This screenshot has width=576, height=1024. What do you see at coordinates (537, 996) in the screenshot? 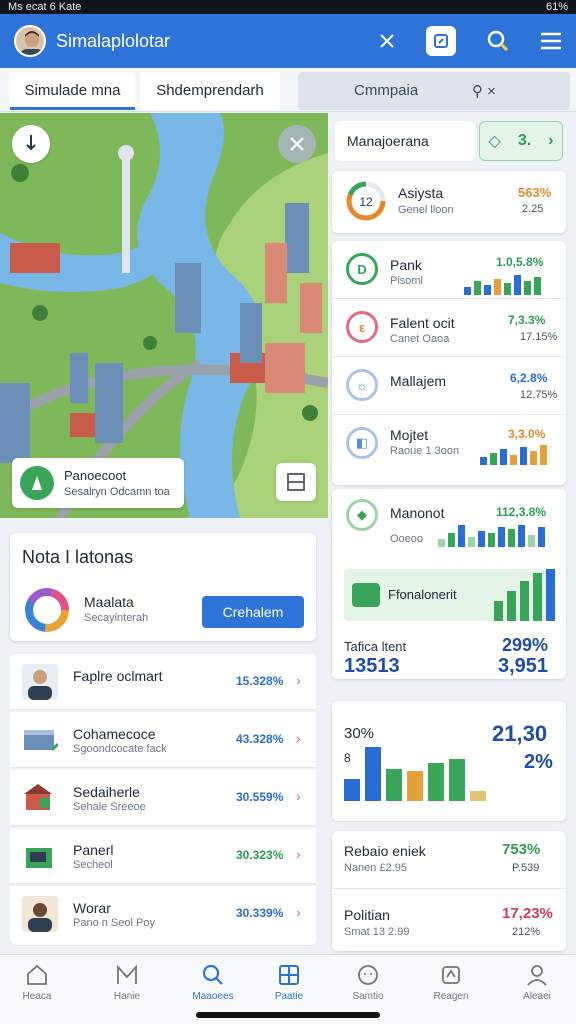
I see `nav-label: Aleaei` at bounding box center [537, 996].